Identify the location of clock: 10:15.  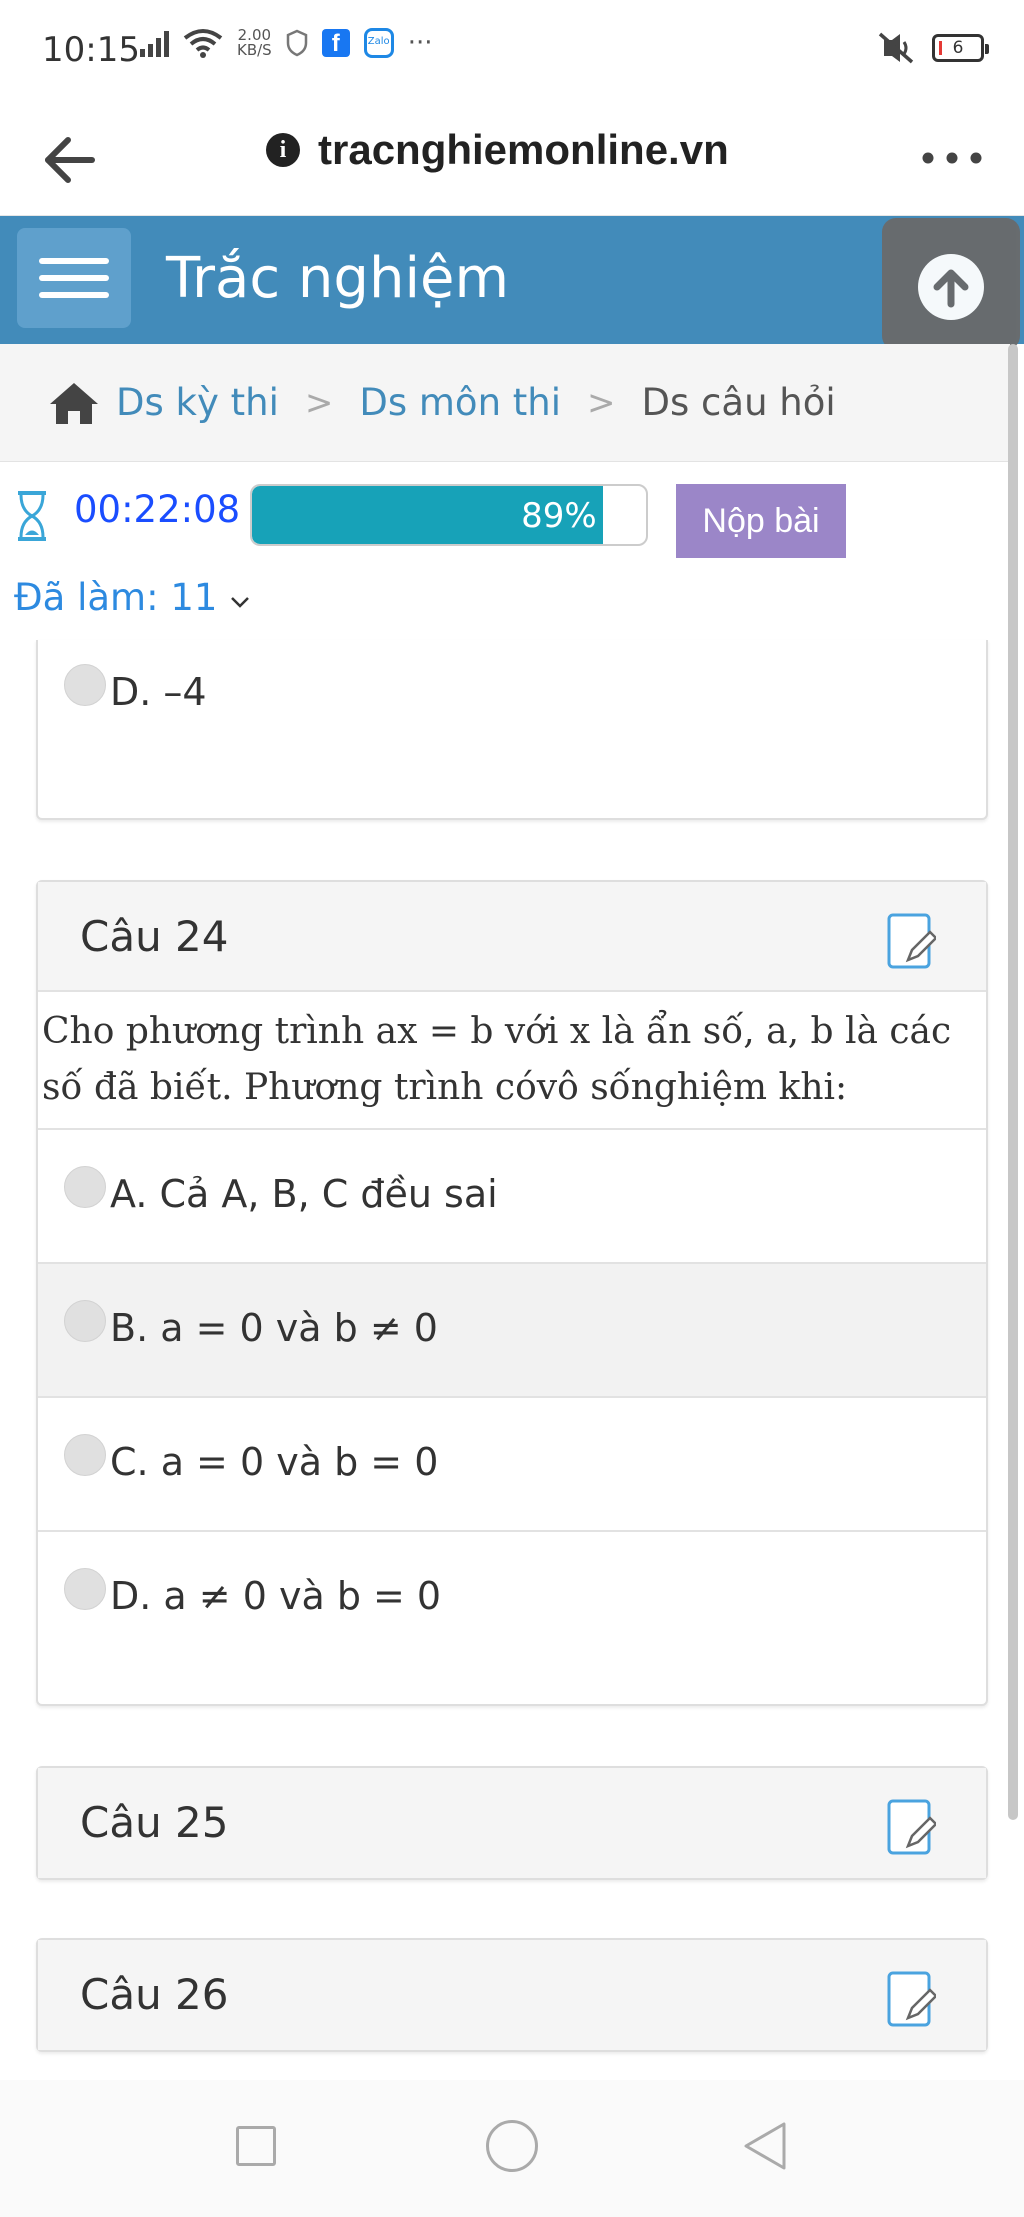
(91, 50).